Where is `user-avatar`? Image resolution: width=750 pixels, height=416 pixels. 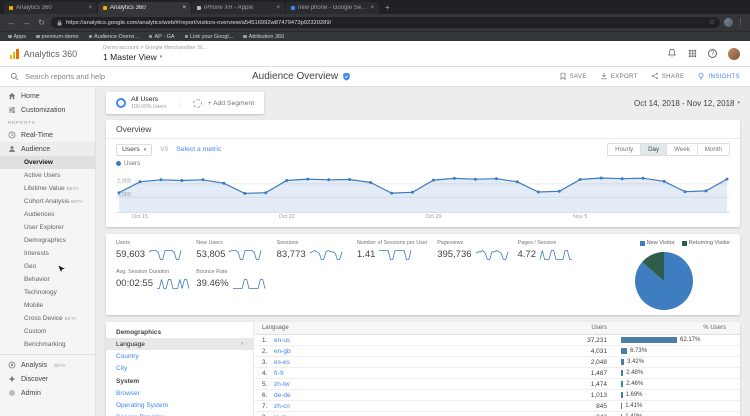
user-avatar is located at coordinates (734, 53).